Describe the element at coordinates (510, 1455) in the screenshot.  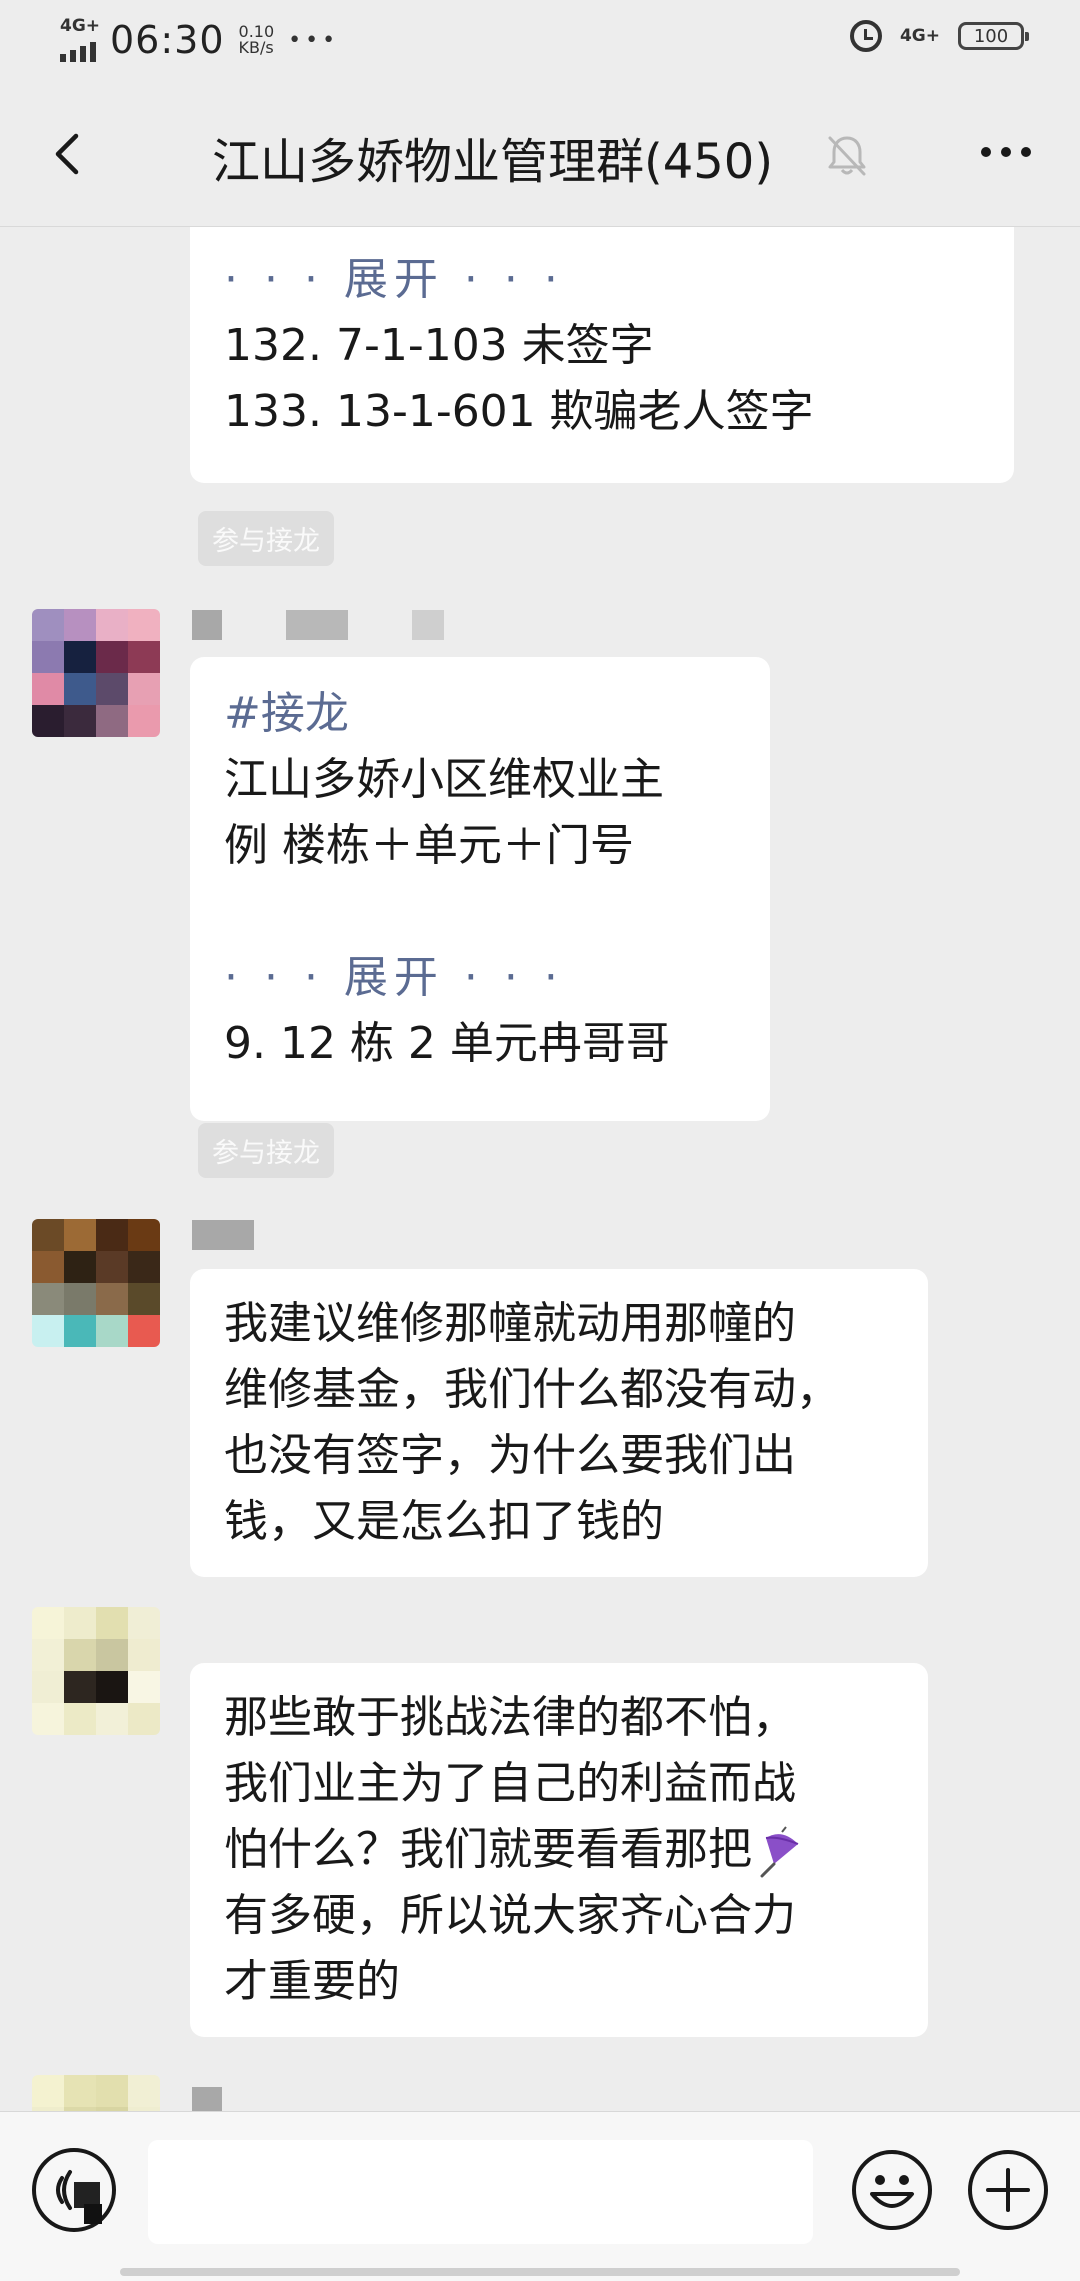
I see `message-text: 也没有签字，为什么要我们出` at that location.